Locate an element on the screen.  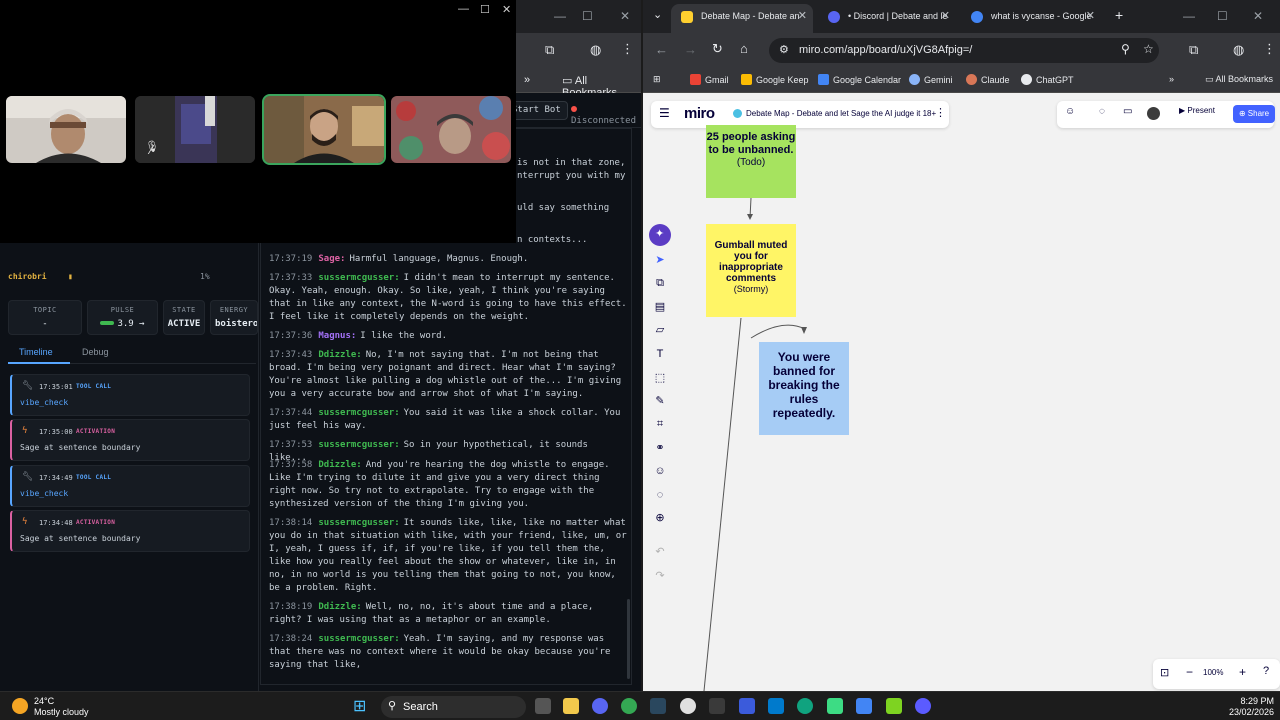
transcript-scrollbar is located at coordinates (628, 639).